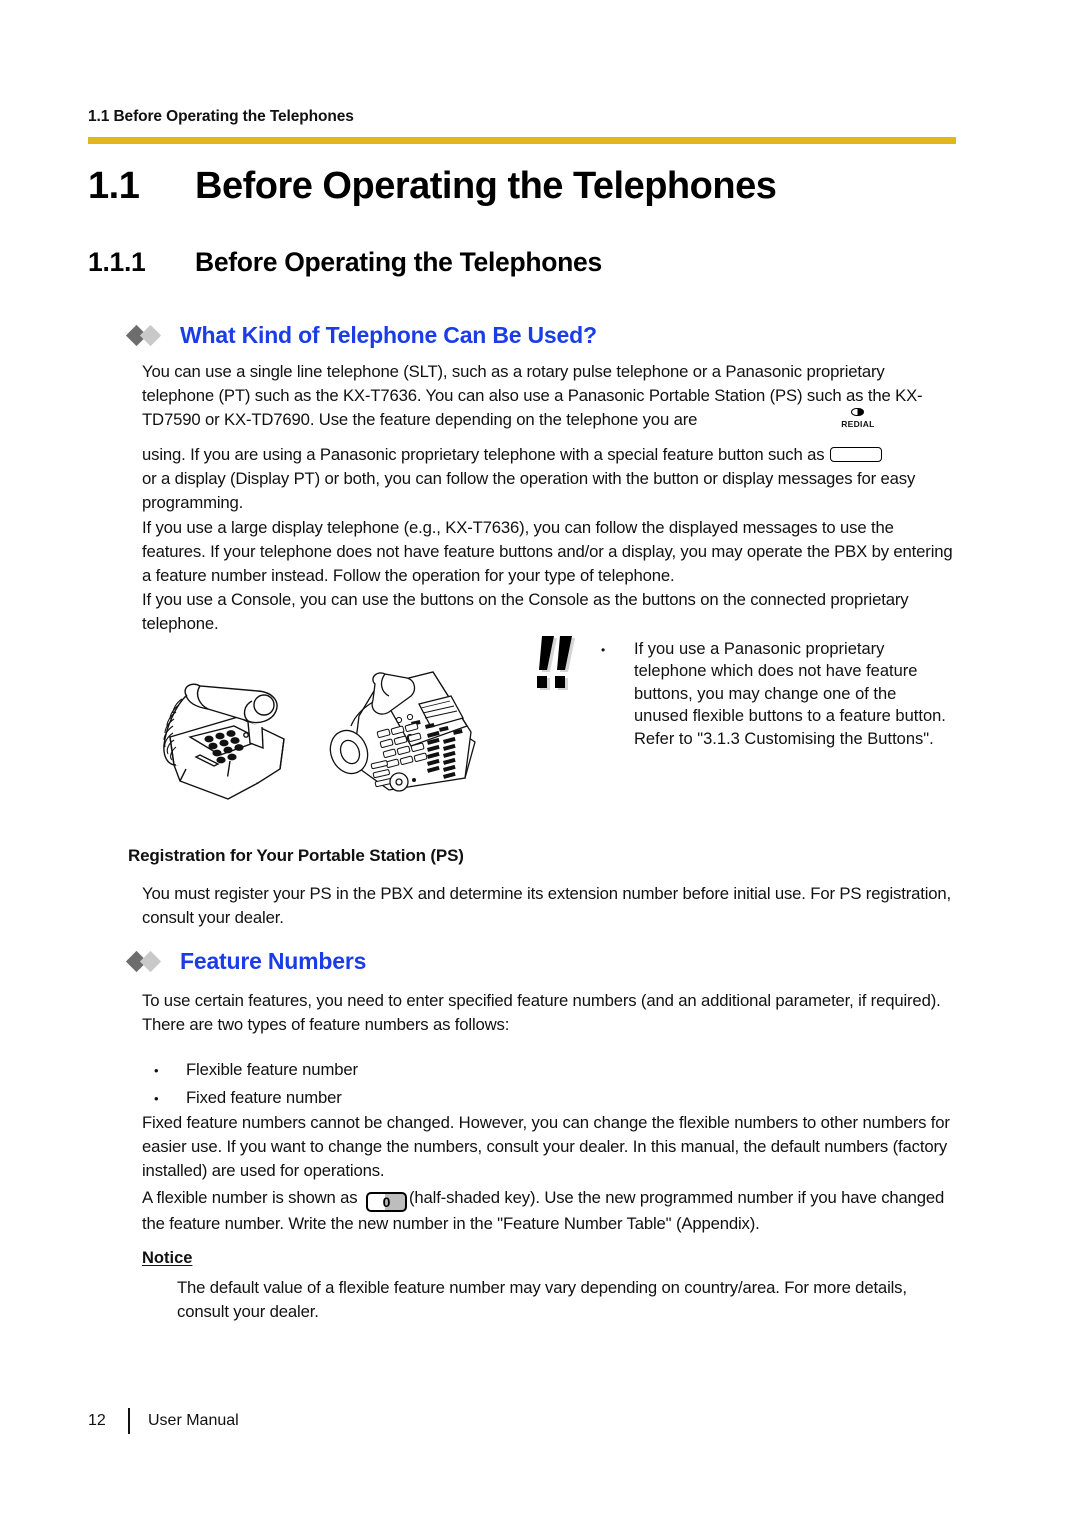 The height and width of the screenshot is (1528, 1080). Describe the element at coordinates (386, 1202) in the screenshot. I see `half-shaded-zero-key-icon: 0` at that location.